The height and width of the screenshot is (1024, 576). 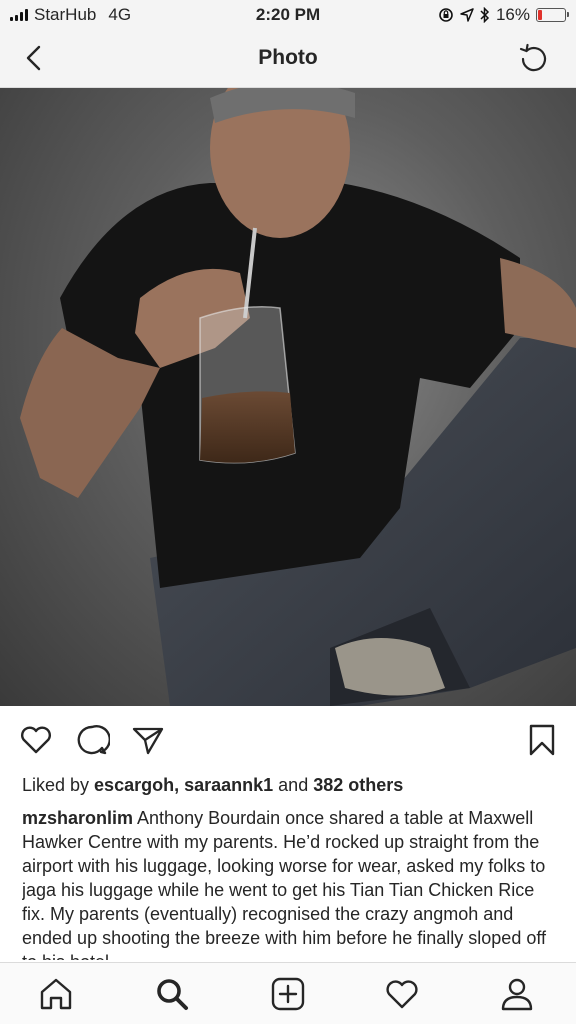 I want to click on status-bar: StarHub 4G 2:20 PM 16%, so click(x=288, y=15).